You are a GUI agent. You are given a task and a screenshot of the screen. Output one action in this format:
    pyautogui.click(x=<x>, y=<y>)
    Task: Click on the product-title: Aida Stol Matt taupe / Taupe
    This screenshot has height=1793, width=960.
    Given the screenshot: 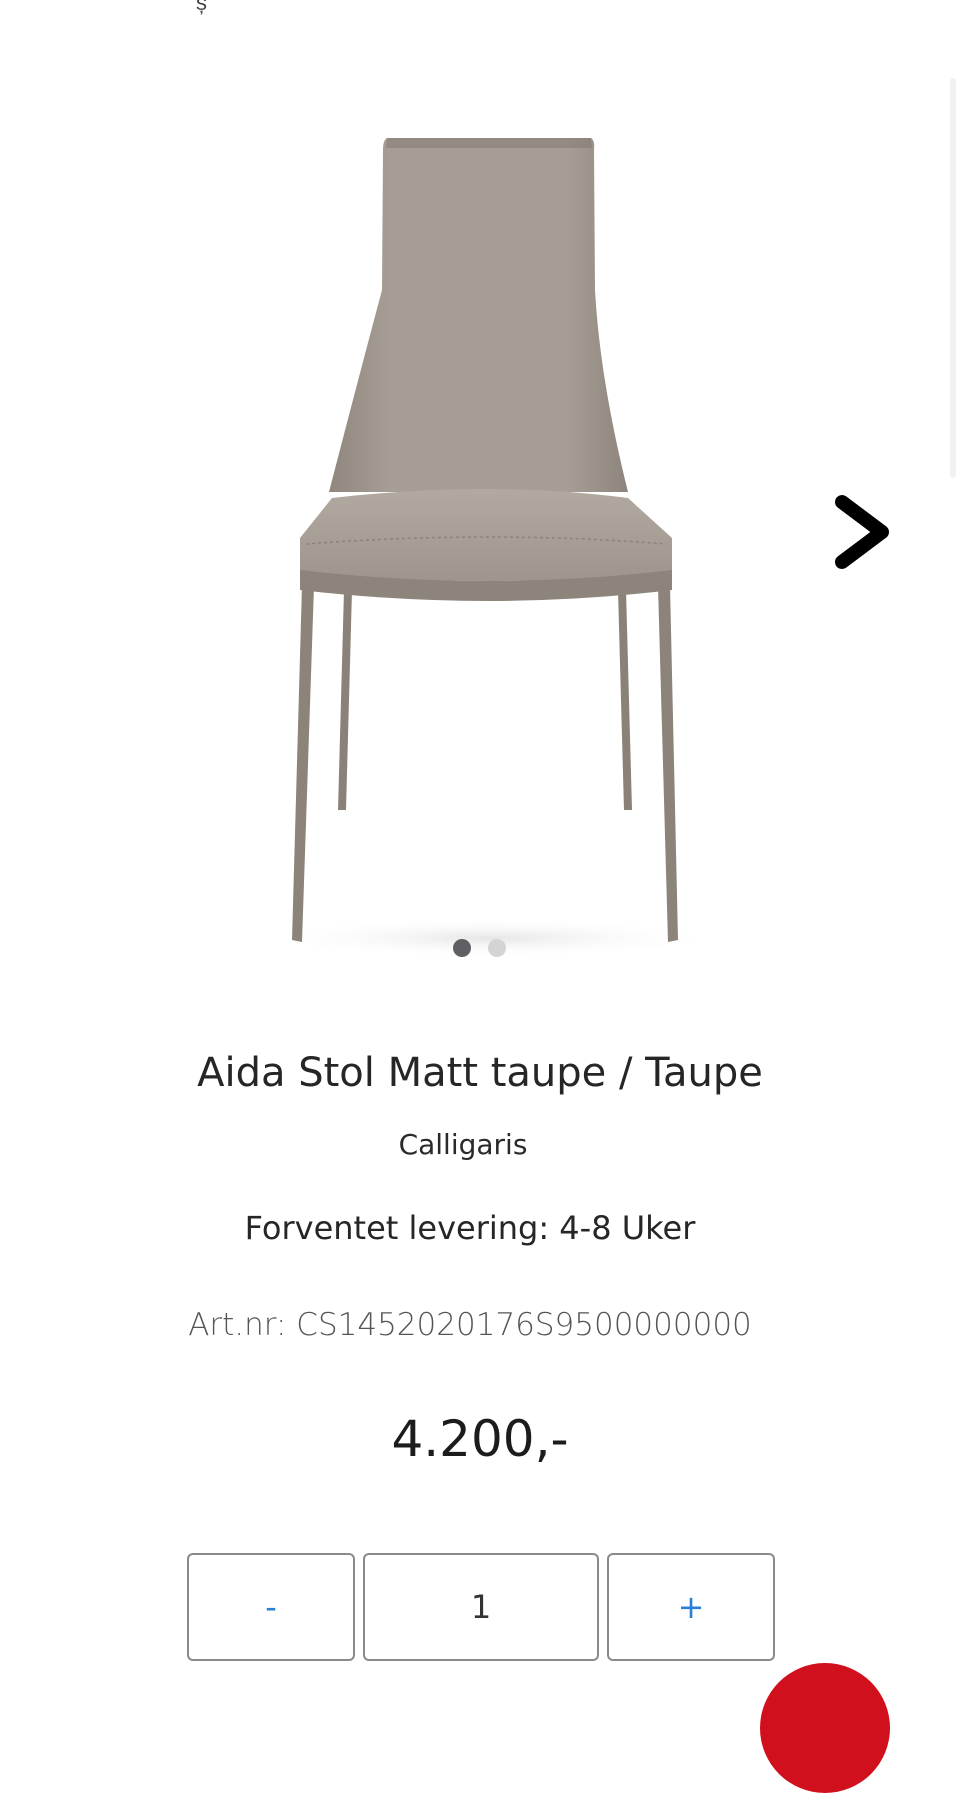 What is the action you would take?
    pyautogui.click(x=480, y=1073)
    